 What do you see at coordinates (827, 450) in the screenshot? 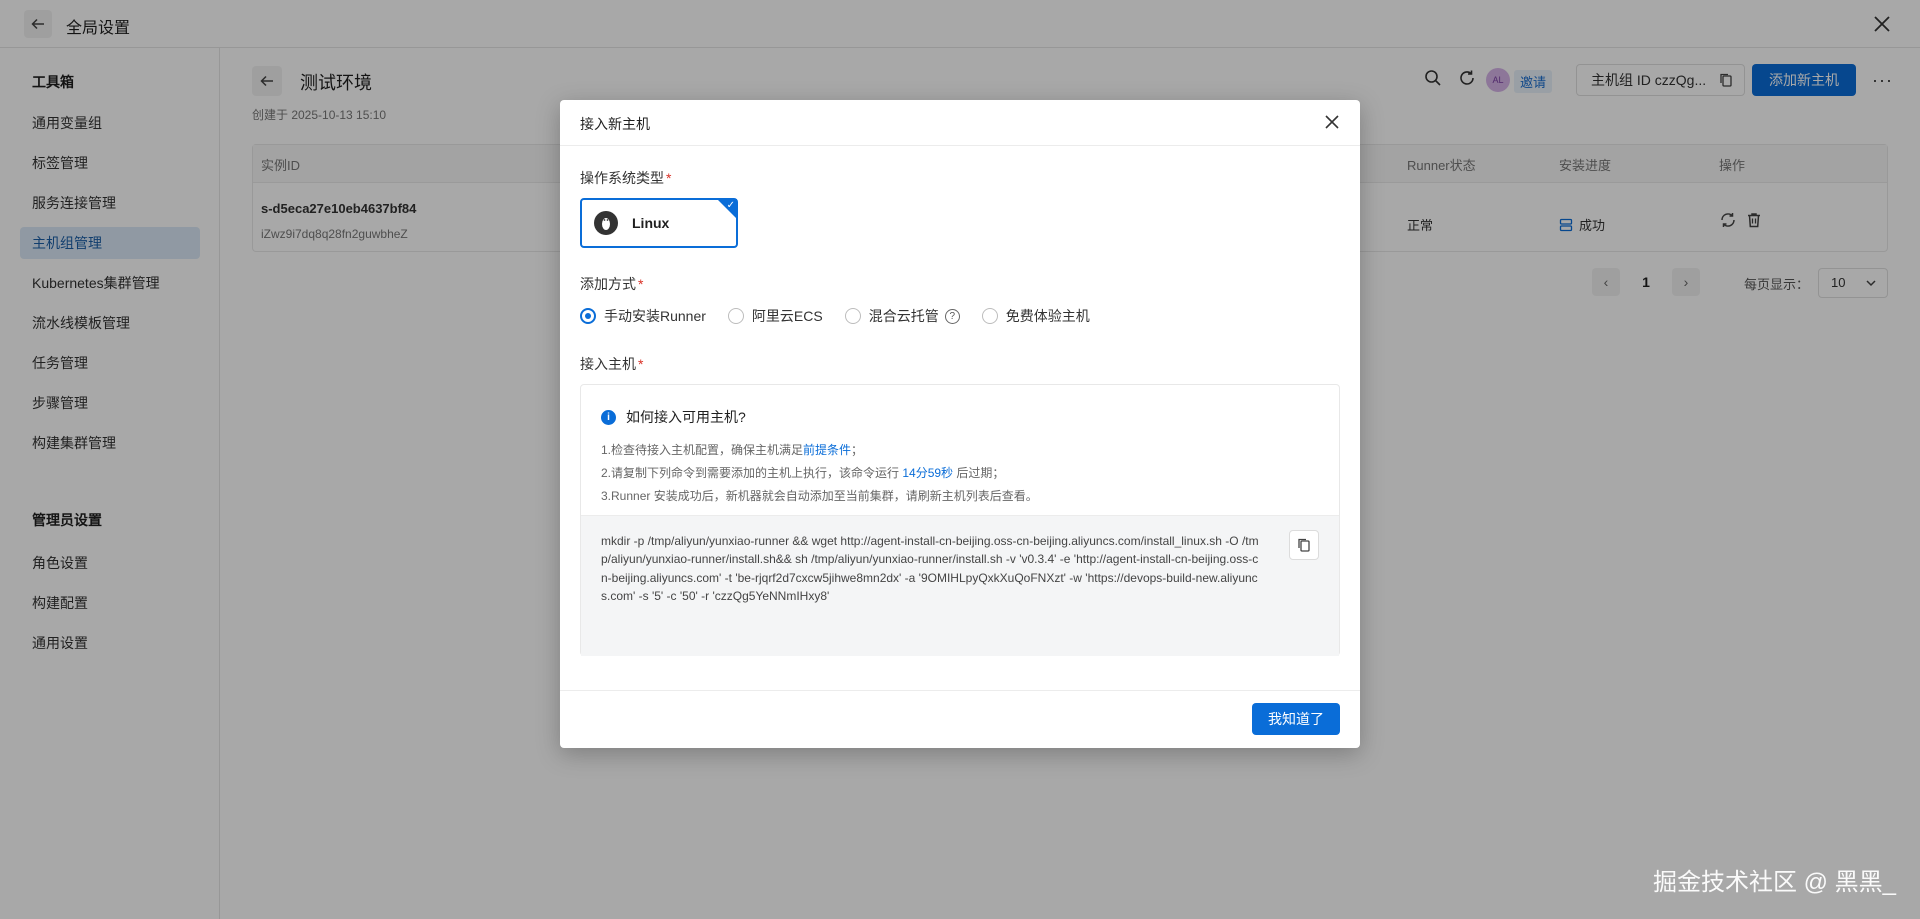
I see `prerequisites-link: 前提条件` at bounding box center [827, 450].